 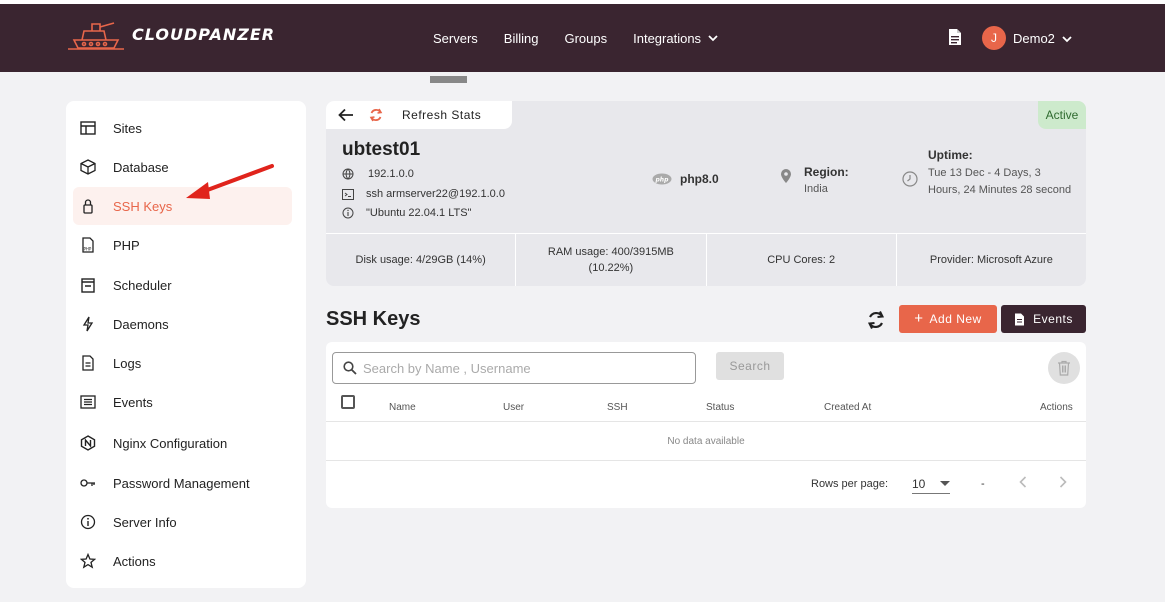 I want to click on search-field, so click(x=514, y=368).